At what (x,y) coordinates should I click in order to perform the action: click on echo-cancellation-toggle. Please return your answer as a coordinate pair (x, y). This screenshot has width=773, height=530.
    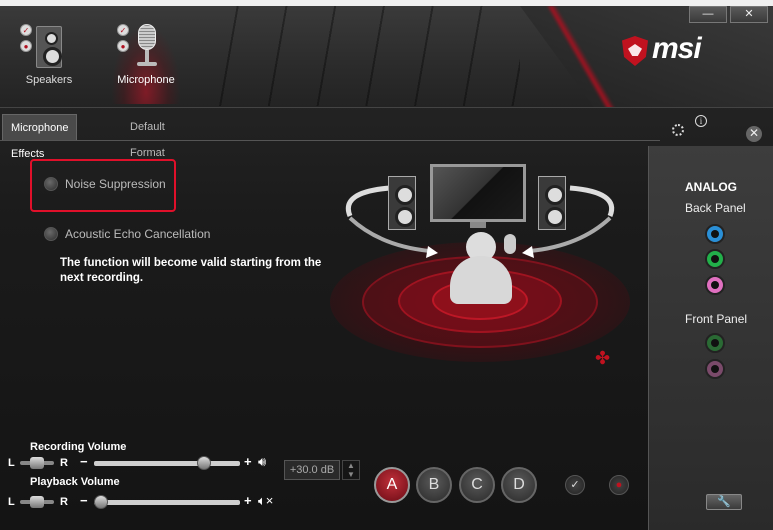
    Looking at the image, I should click on (51, 234).